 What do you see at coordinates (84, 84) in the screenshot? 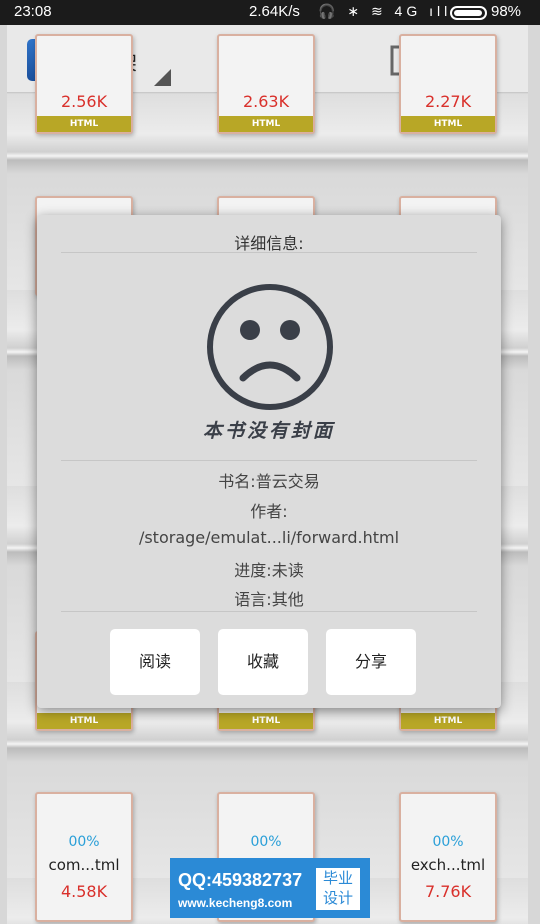
I see `book-item: 2.56K HTML` at bounding box center [84, 84].